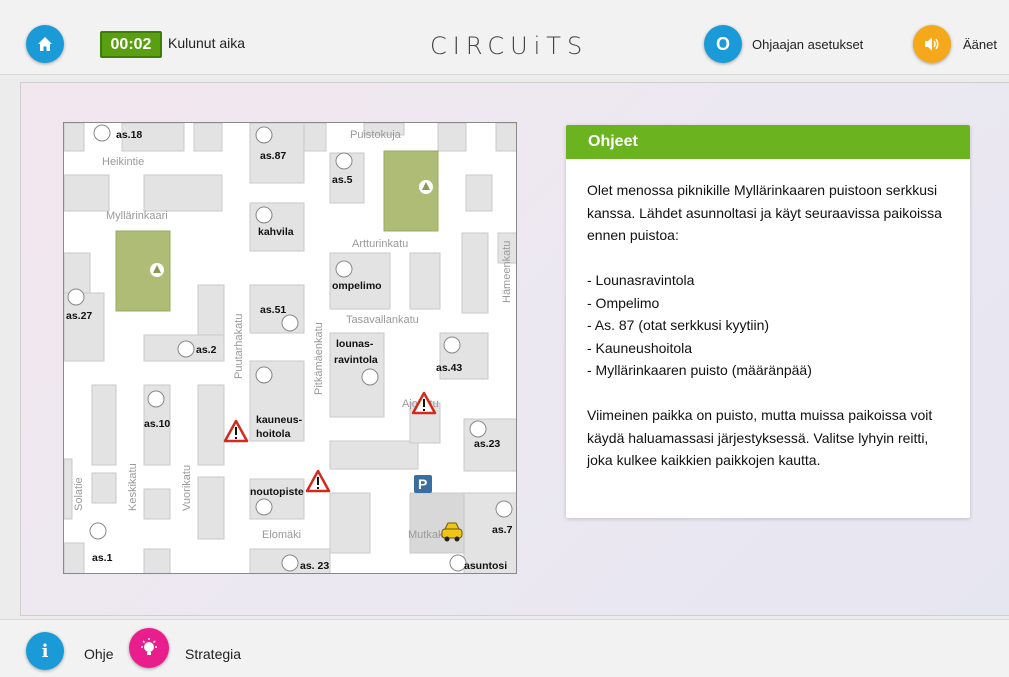 The image size is (1009, 677). I want to click on street-label: Heikintie, so click(123, 162).